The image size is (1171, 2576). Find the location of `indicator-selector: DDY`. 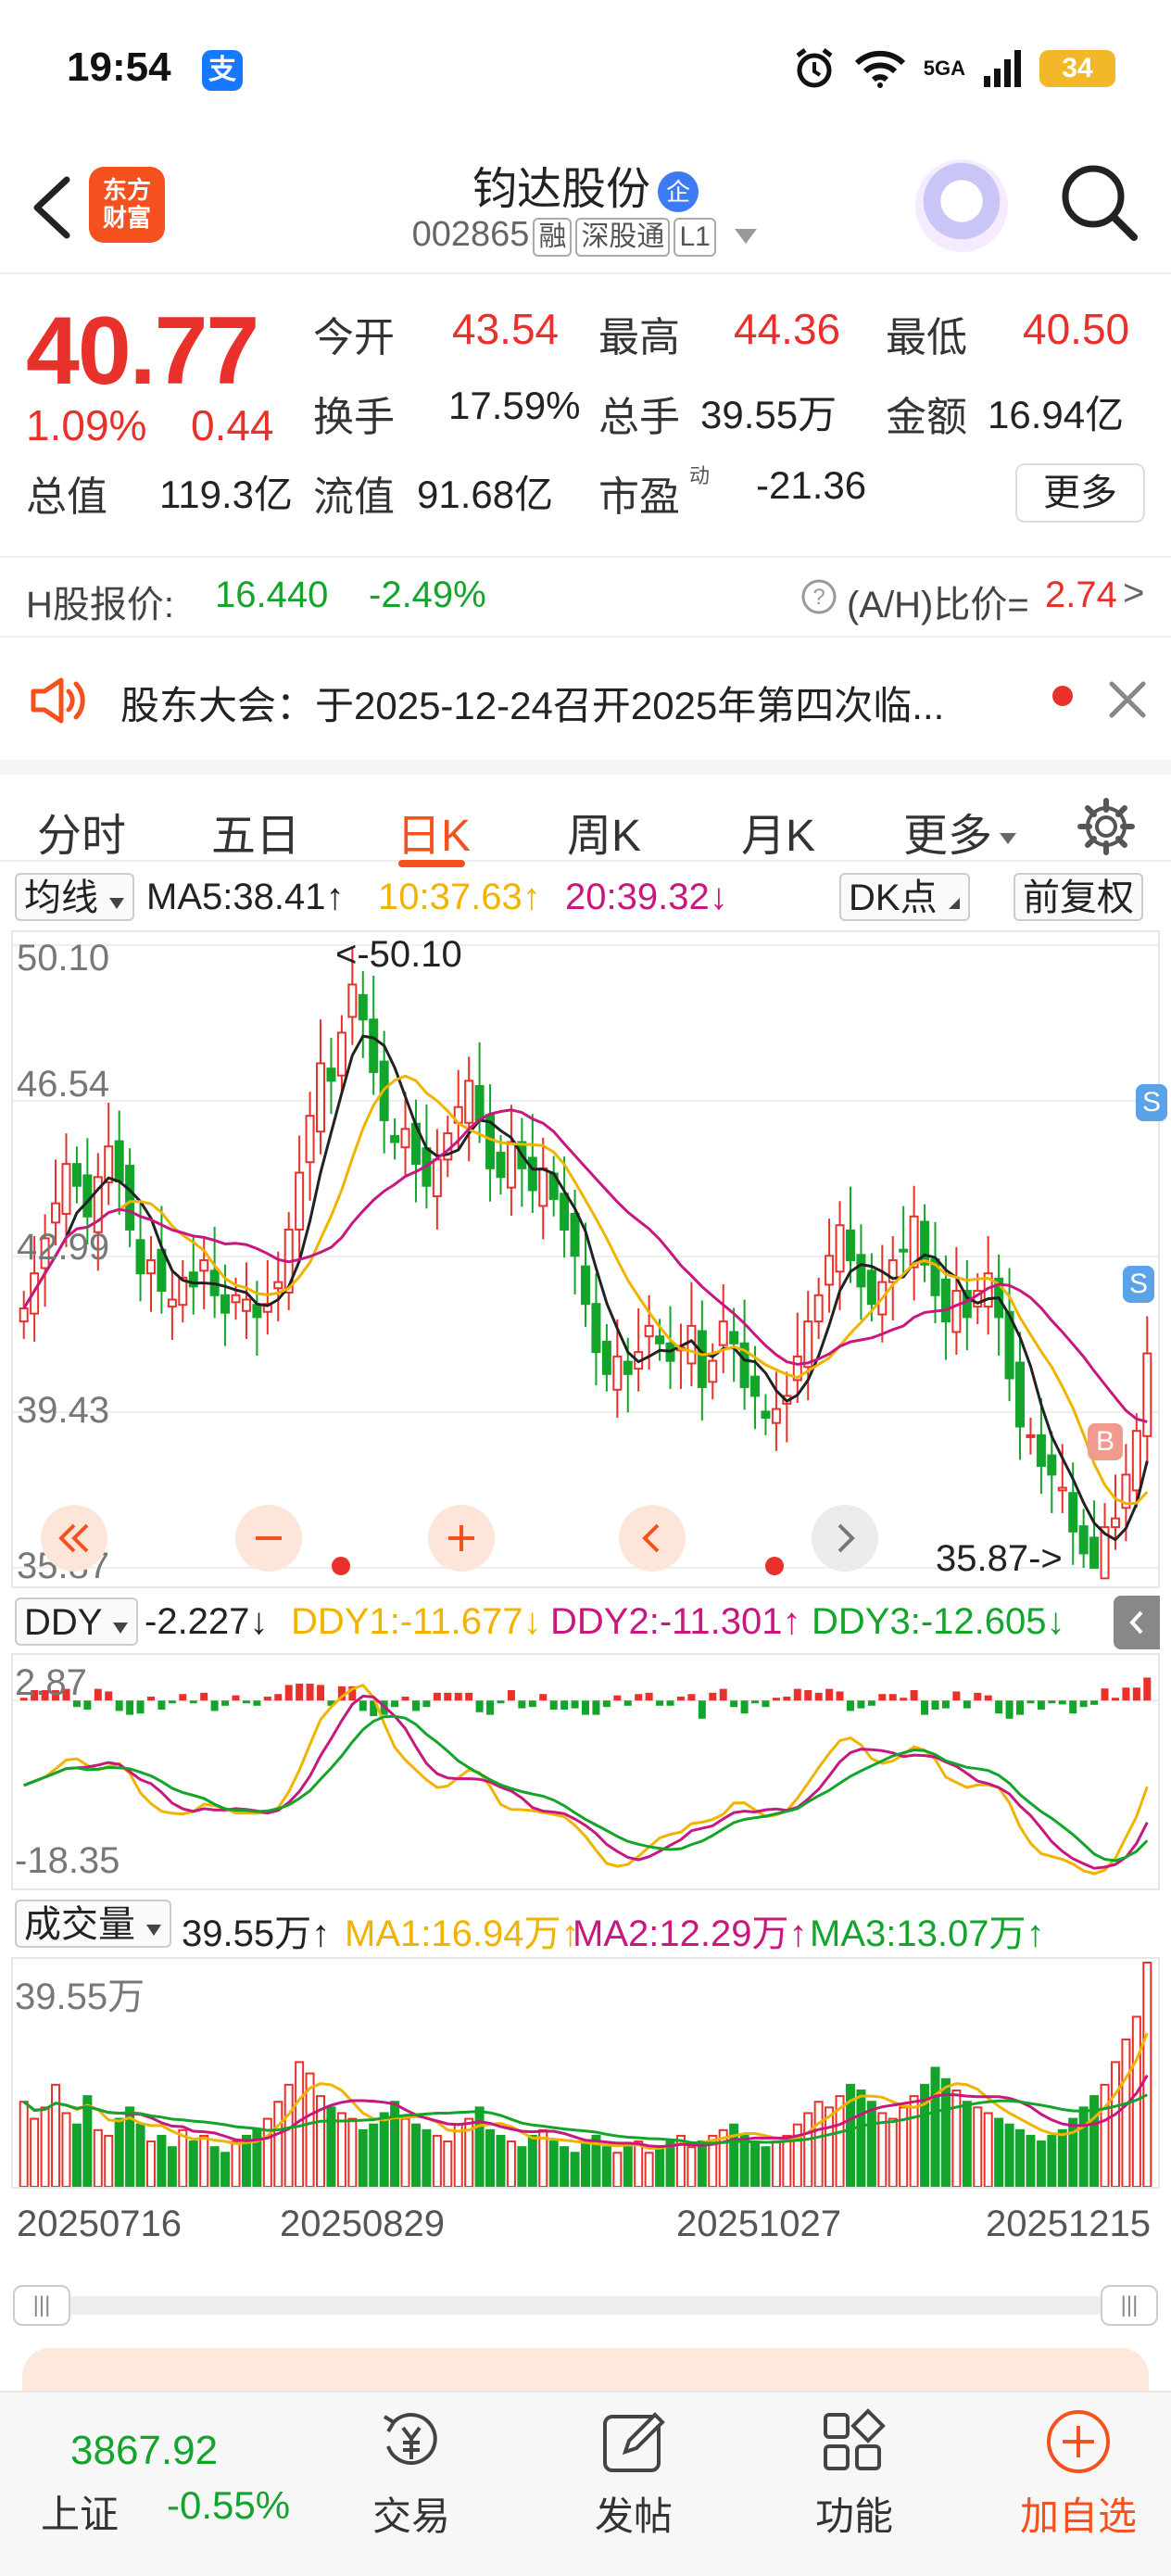

indicator-selector: DDY is located at coordinates (77, 1622).